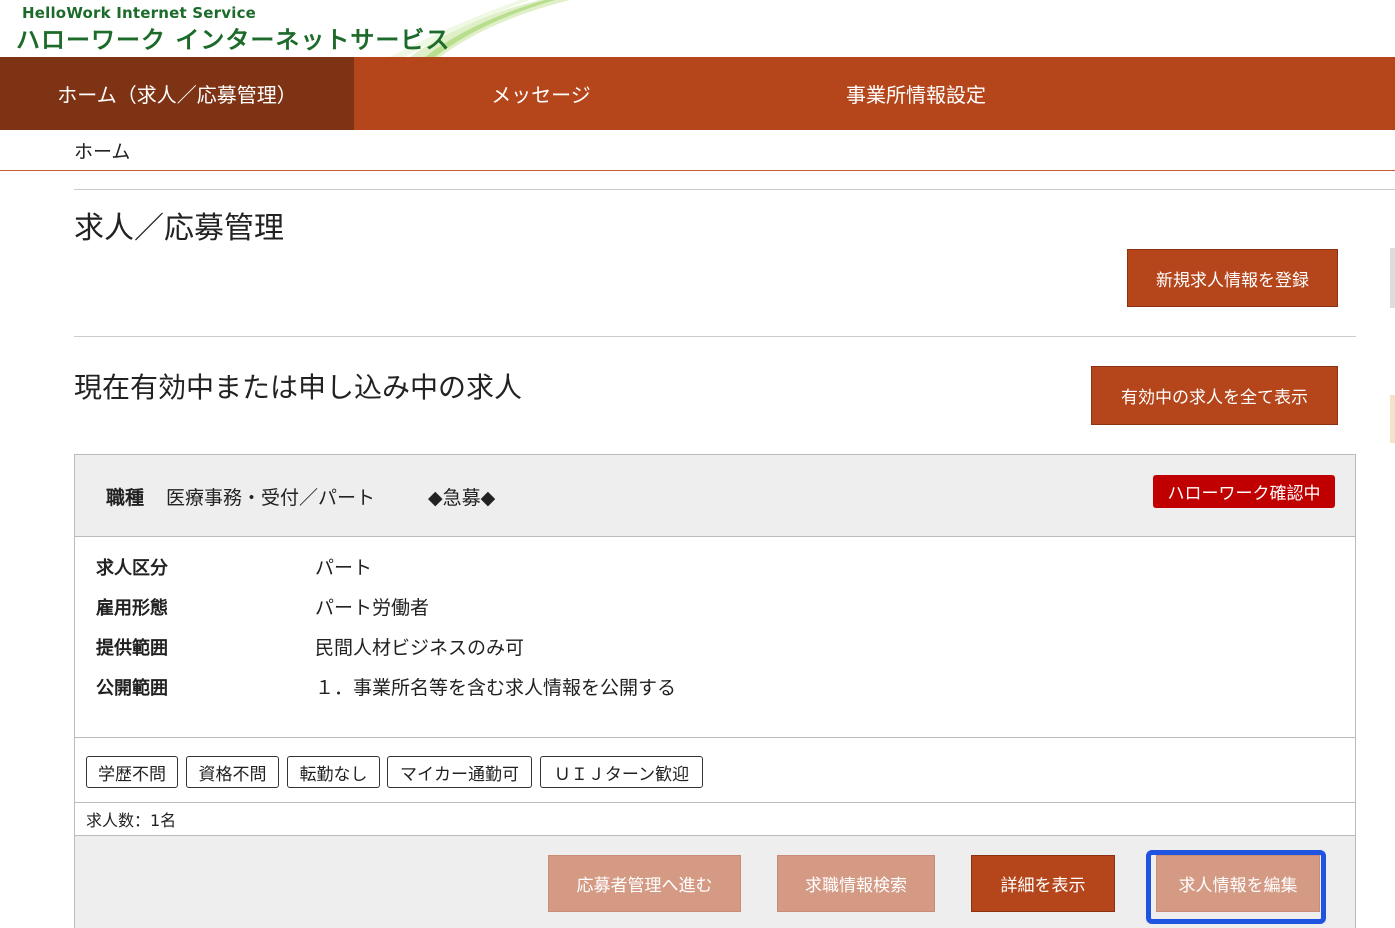  What do you see at coordinates (1214, 395) in the screenshot?
I see `show-all-active-jobs-button: 有効中の求人を全て表示` at bounding box center [1214, 395].